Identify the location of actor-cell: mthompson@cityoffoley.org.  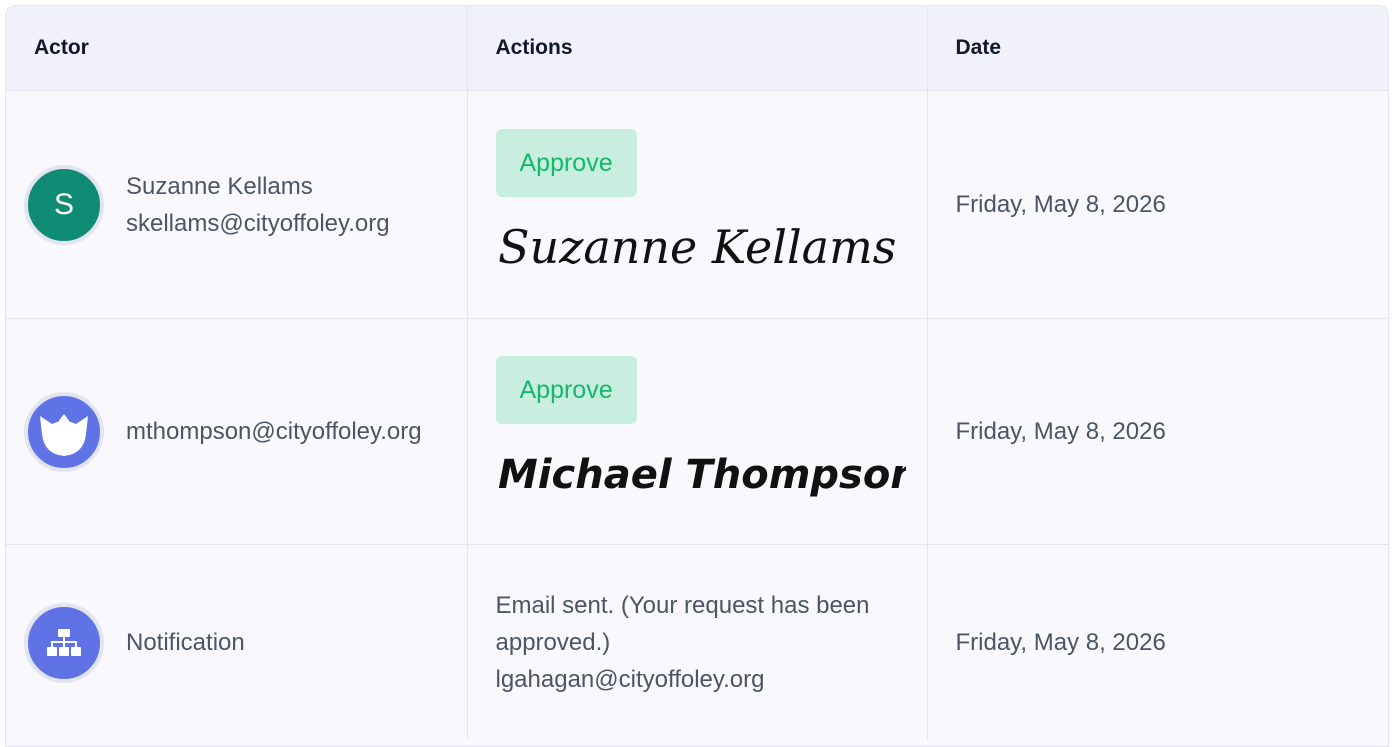
(236, 431).